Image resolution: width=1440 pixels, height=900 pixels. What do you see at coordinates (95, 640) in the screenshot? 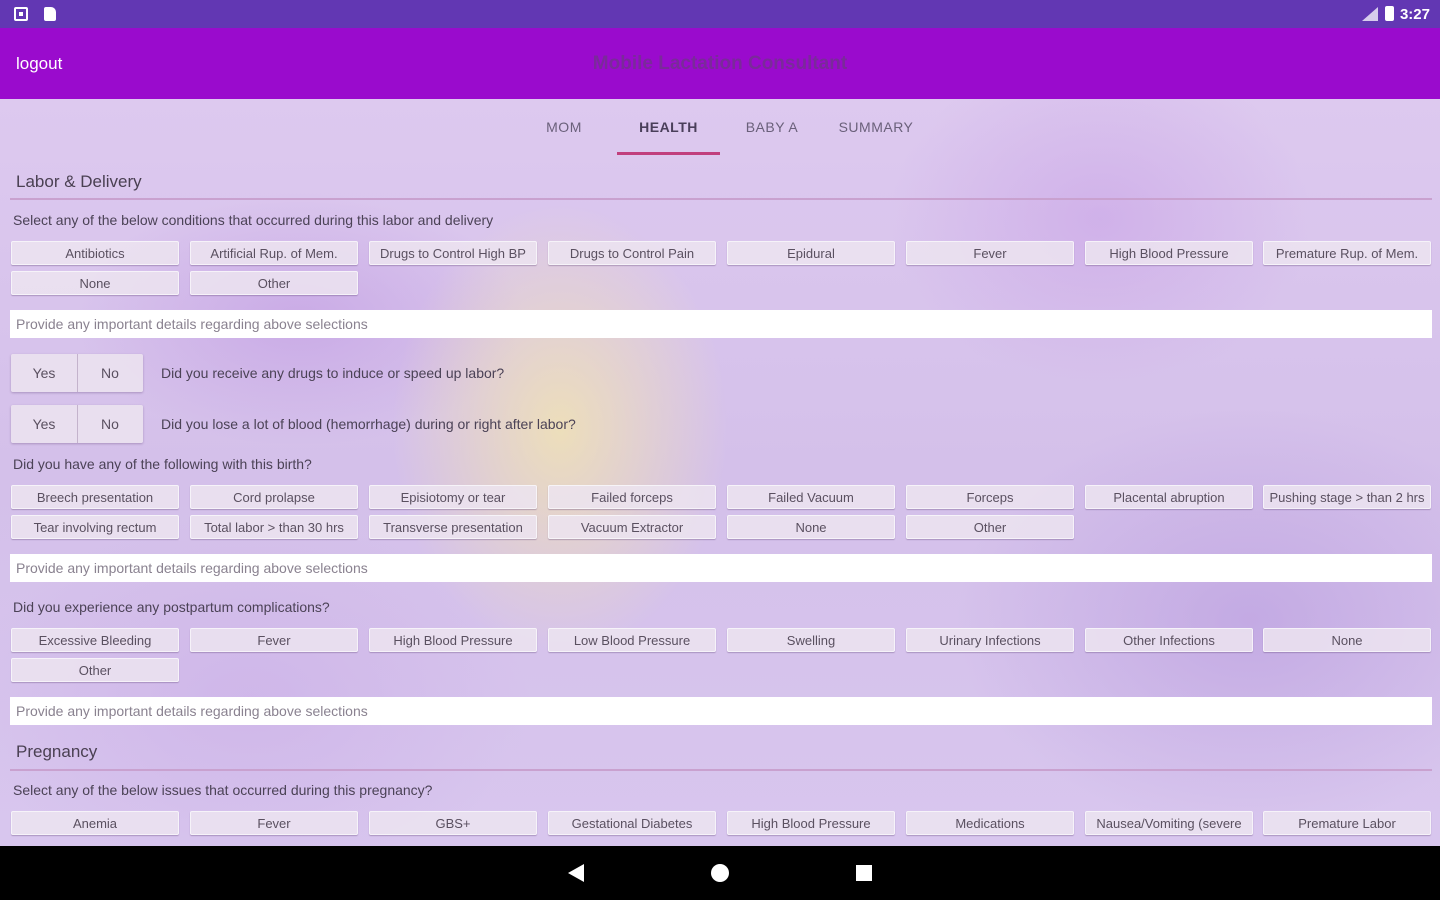
I see `option-excessive-bleeding: Excessive Bleeding` at bounding box center [95, 640].